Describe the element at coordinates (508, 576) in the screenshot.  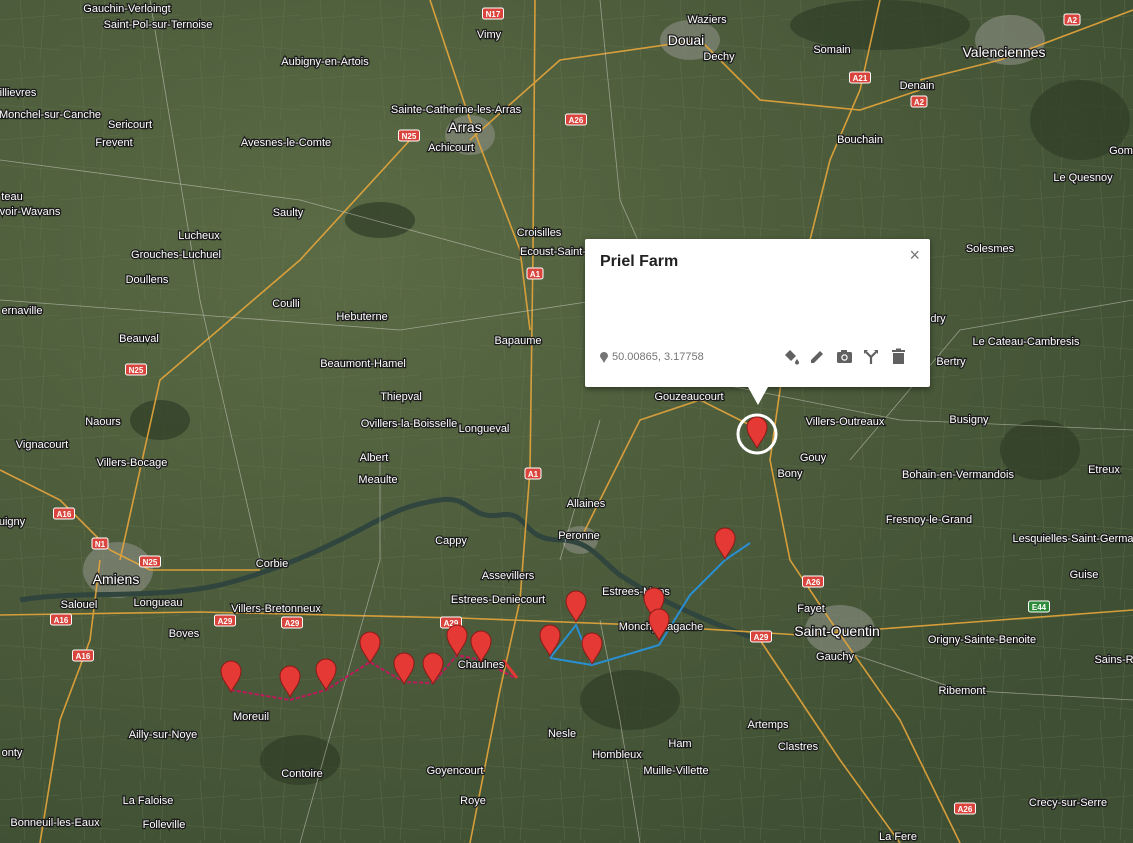
I see `place-label: Assevillers` at that location.